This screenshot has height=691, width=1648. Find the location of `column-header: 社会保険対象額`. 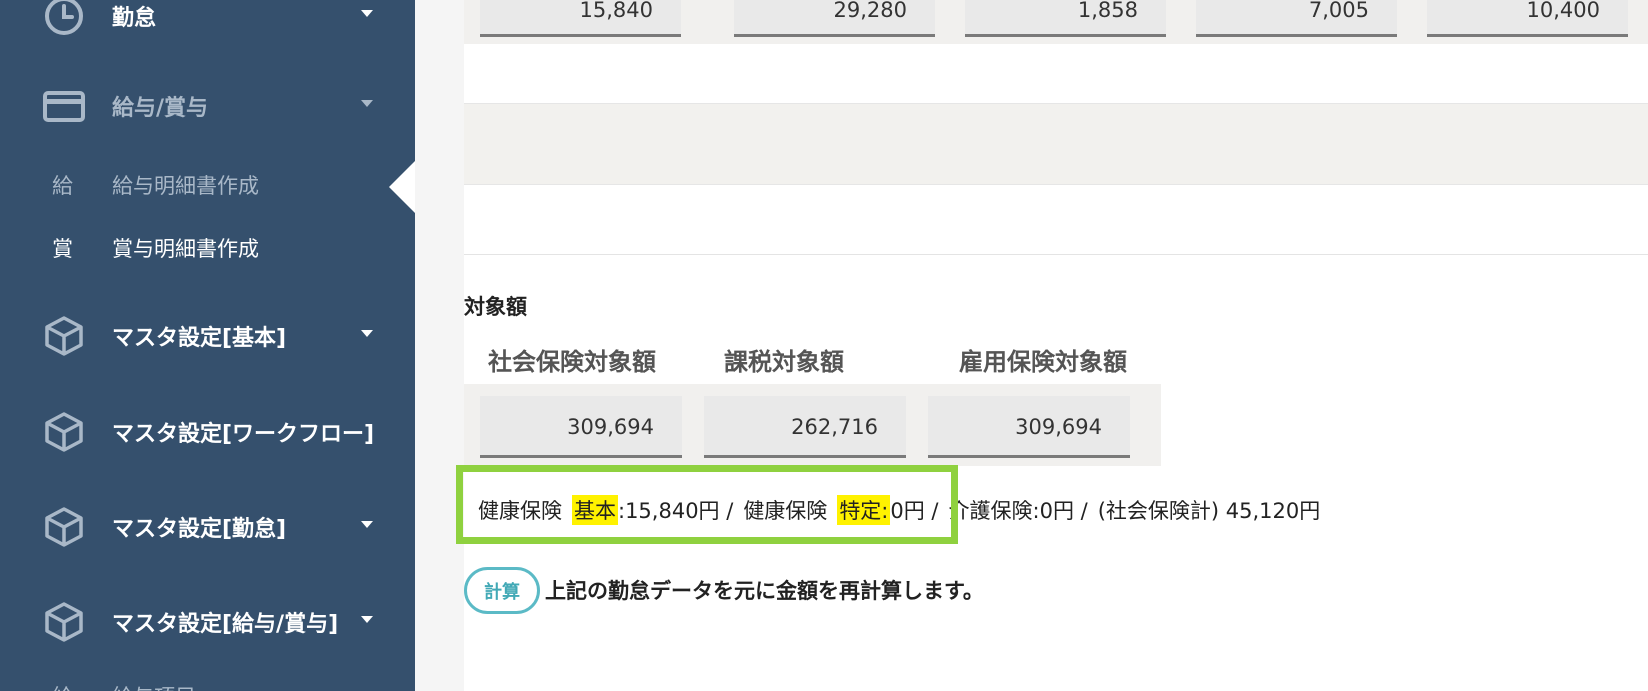

column-header: 社会保険対象額 is located at coordinates (572, 362).